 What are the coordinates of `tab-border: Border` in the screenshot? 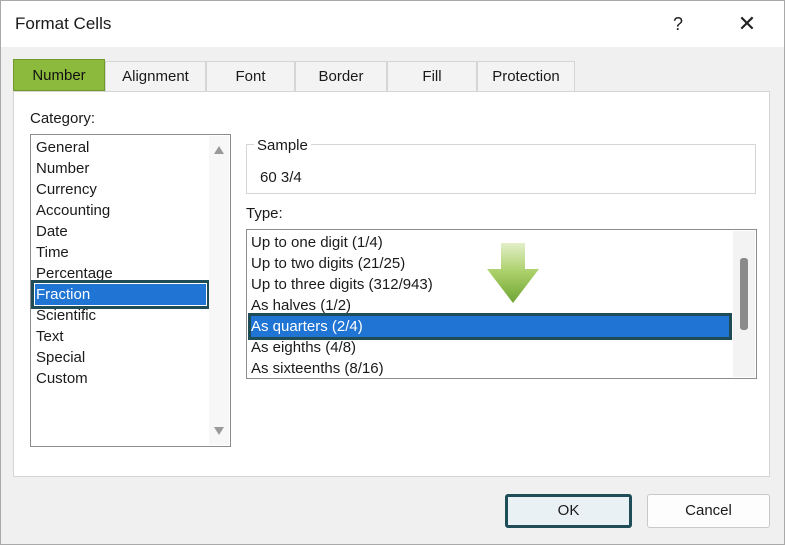 It's located at (341, 76).